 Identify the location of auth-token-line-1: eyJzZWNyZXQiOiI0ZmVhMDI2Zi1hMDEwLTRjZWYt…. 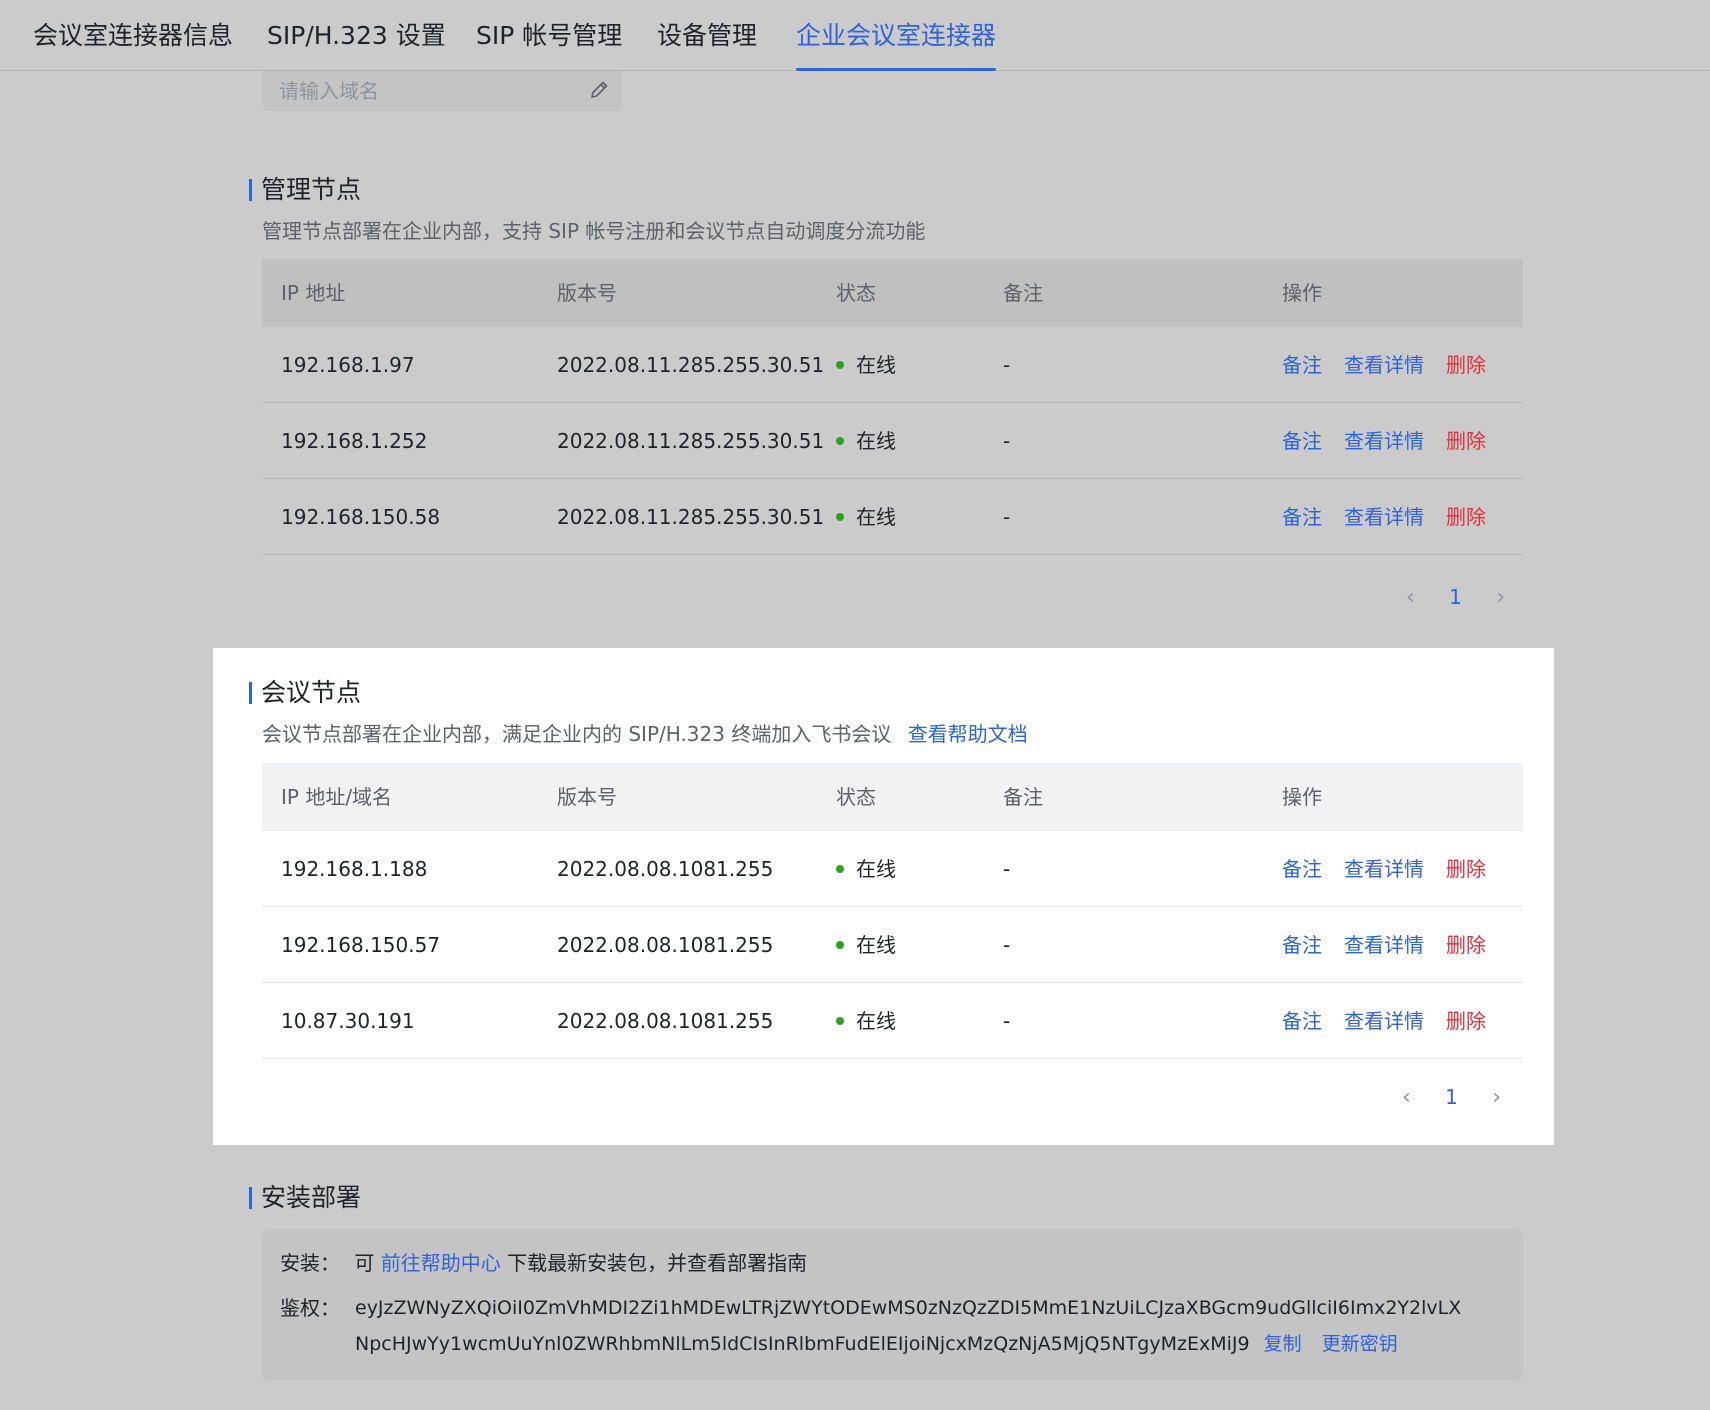
(908, 1308).